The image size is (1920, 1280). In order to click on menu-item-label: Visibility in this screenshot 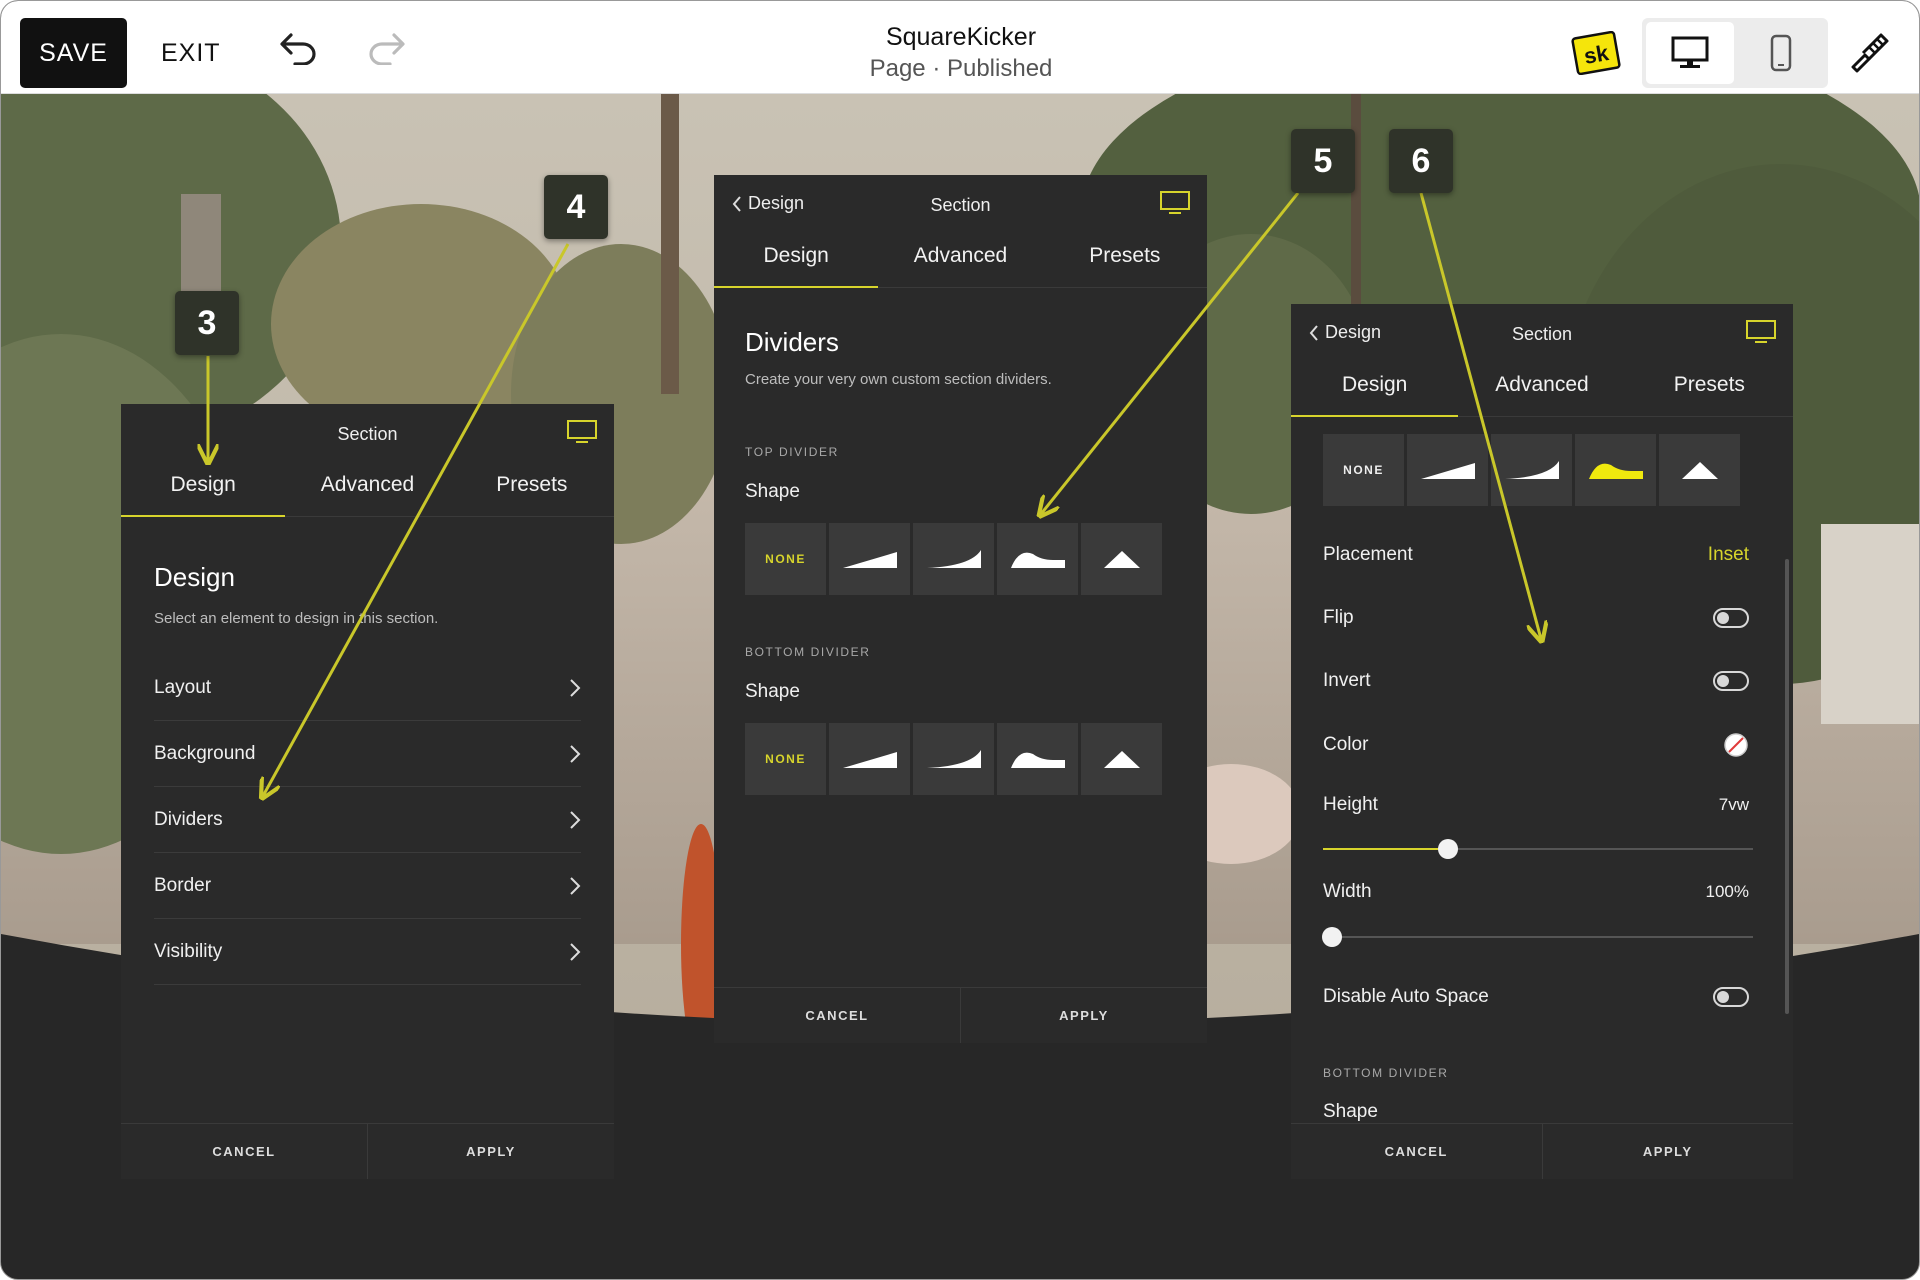, I will do `click(188, 951)`.